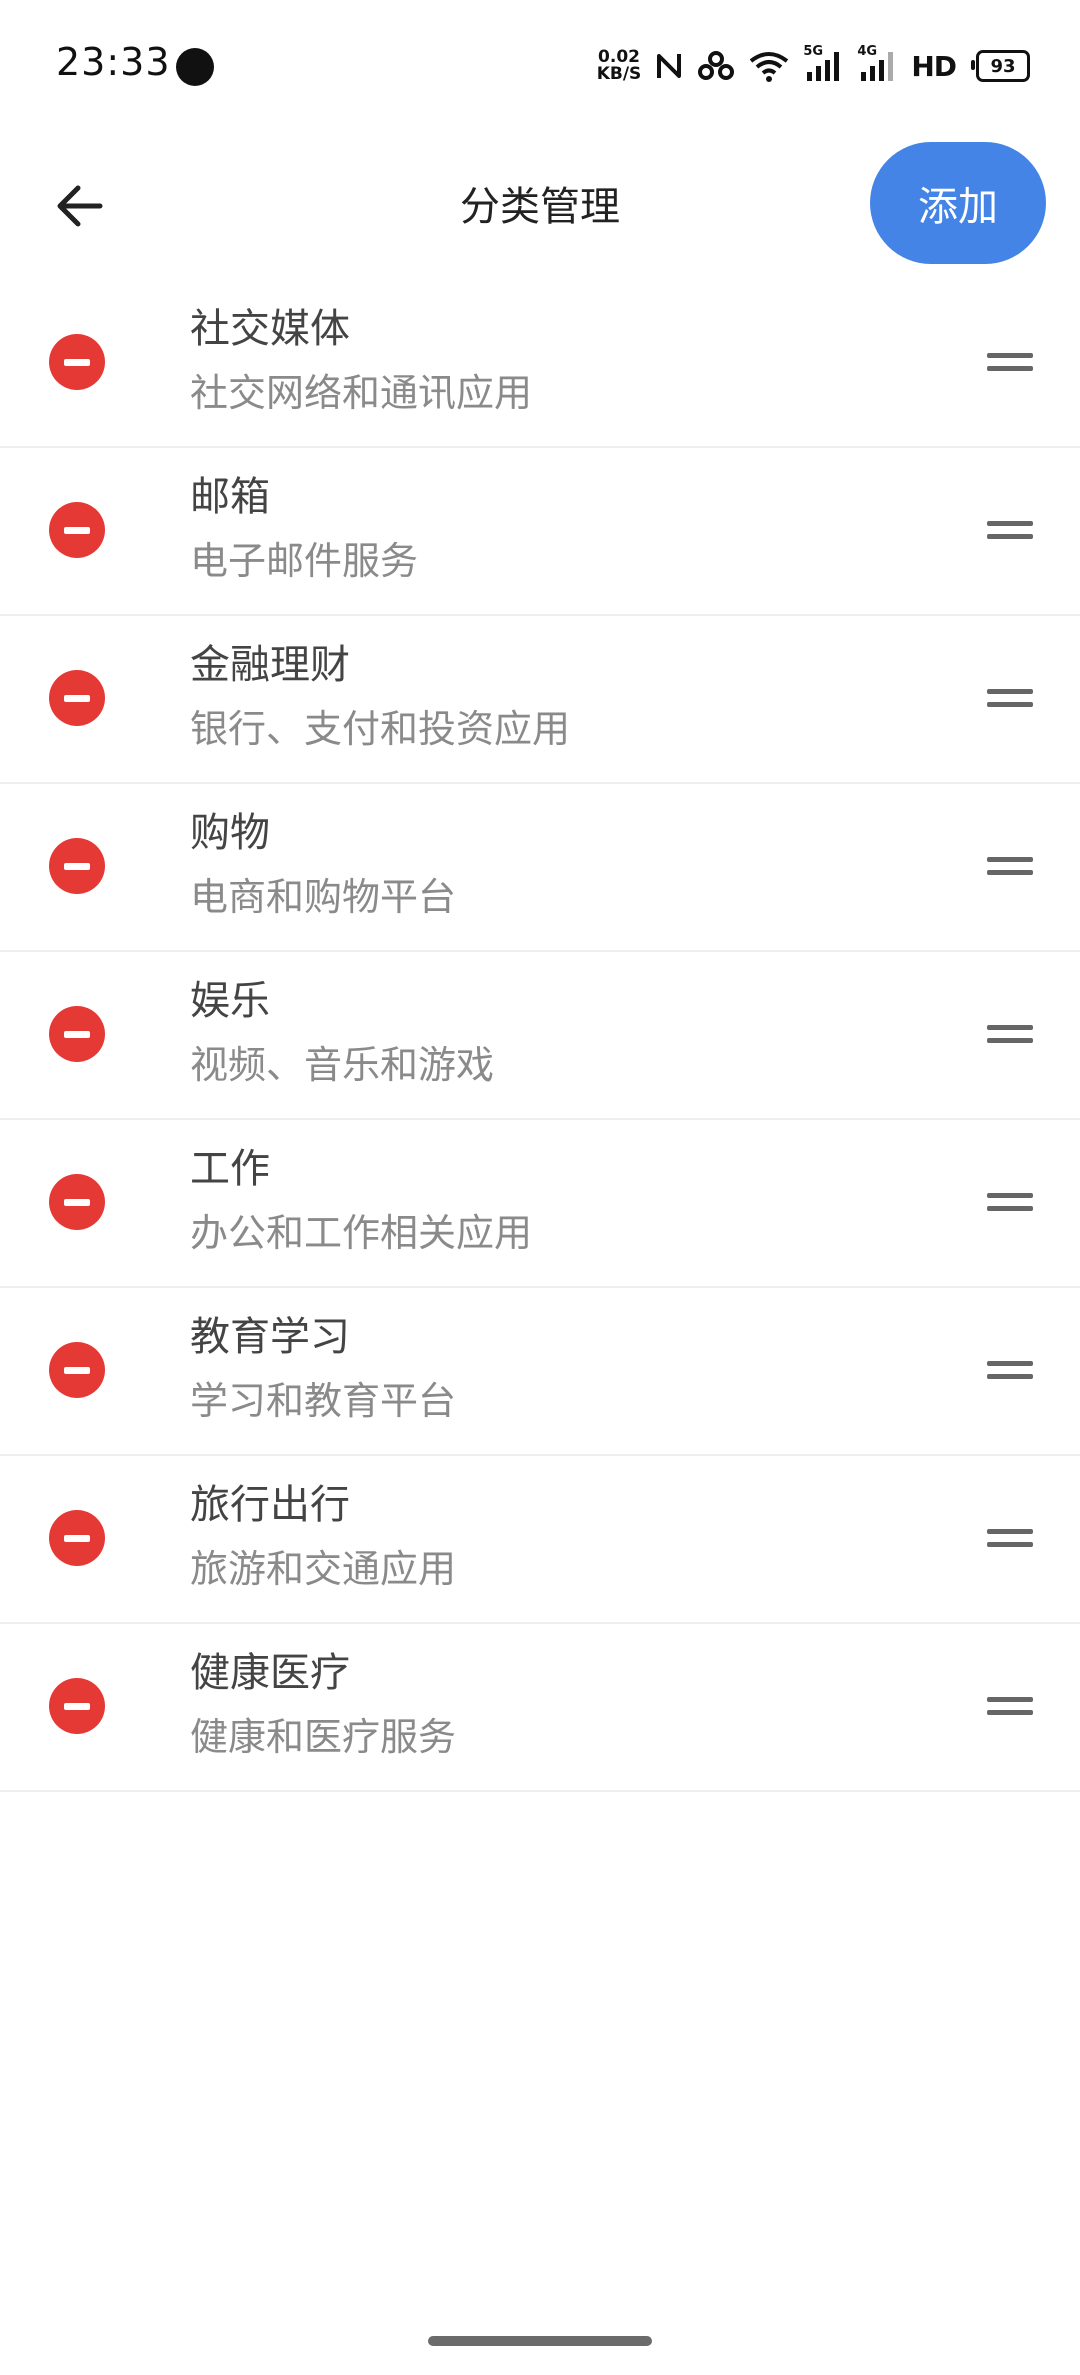  Describe the element at coordinates (823, 63) in the screenshot. I see `signal-5g-icon: 5G` at that location.